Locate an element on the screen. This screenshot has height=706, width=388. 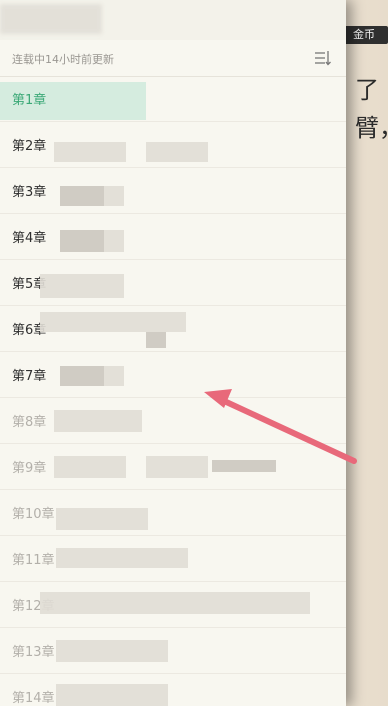
chapter-label: 第4章 is located at coordinates (29, 238).